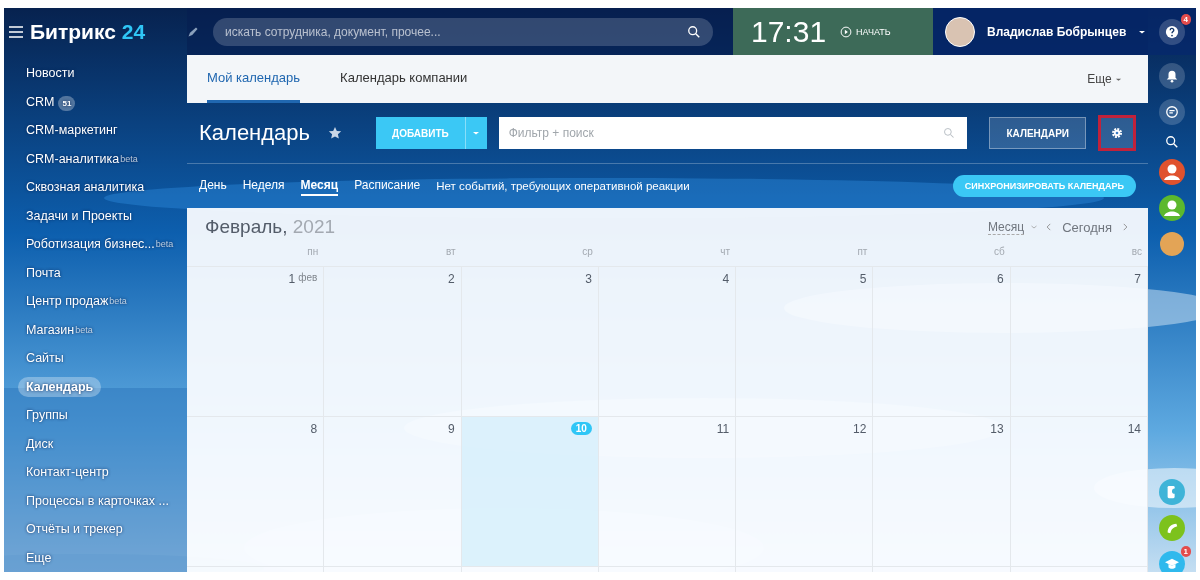  Describe the element at coordinates (43, 272) in the screenshot. I see `sidebar-item: Почта` at that location.